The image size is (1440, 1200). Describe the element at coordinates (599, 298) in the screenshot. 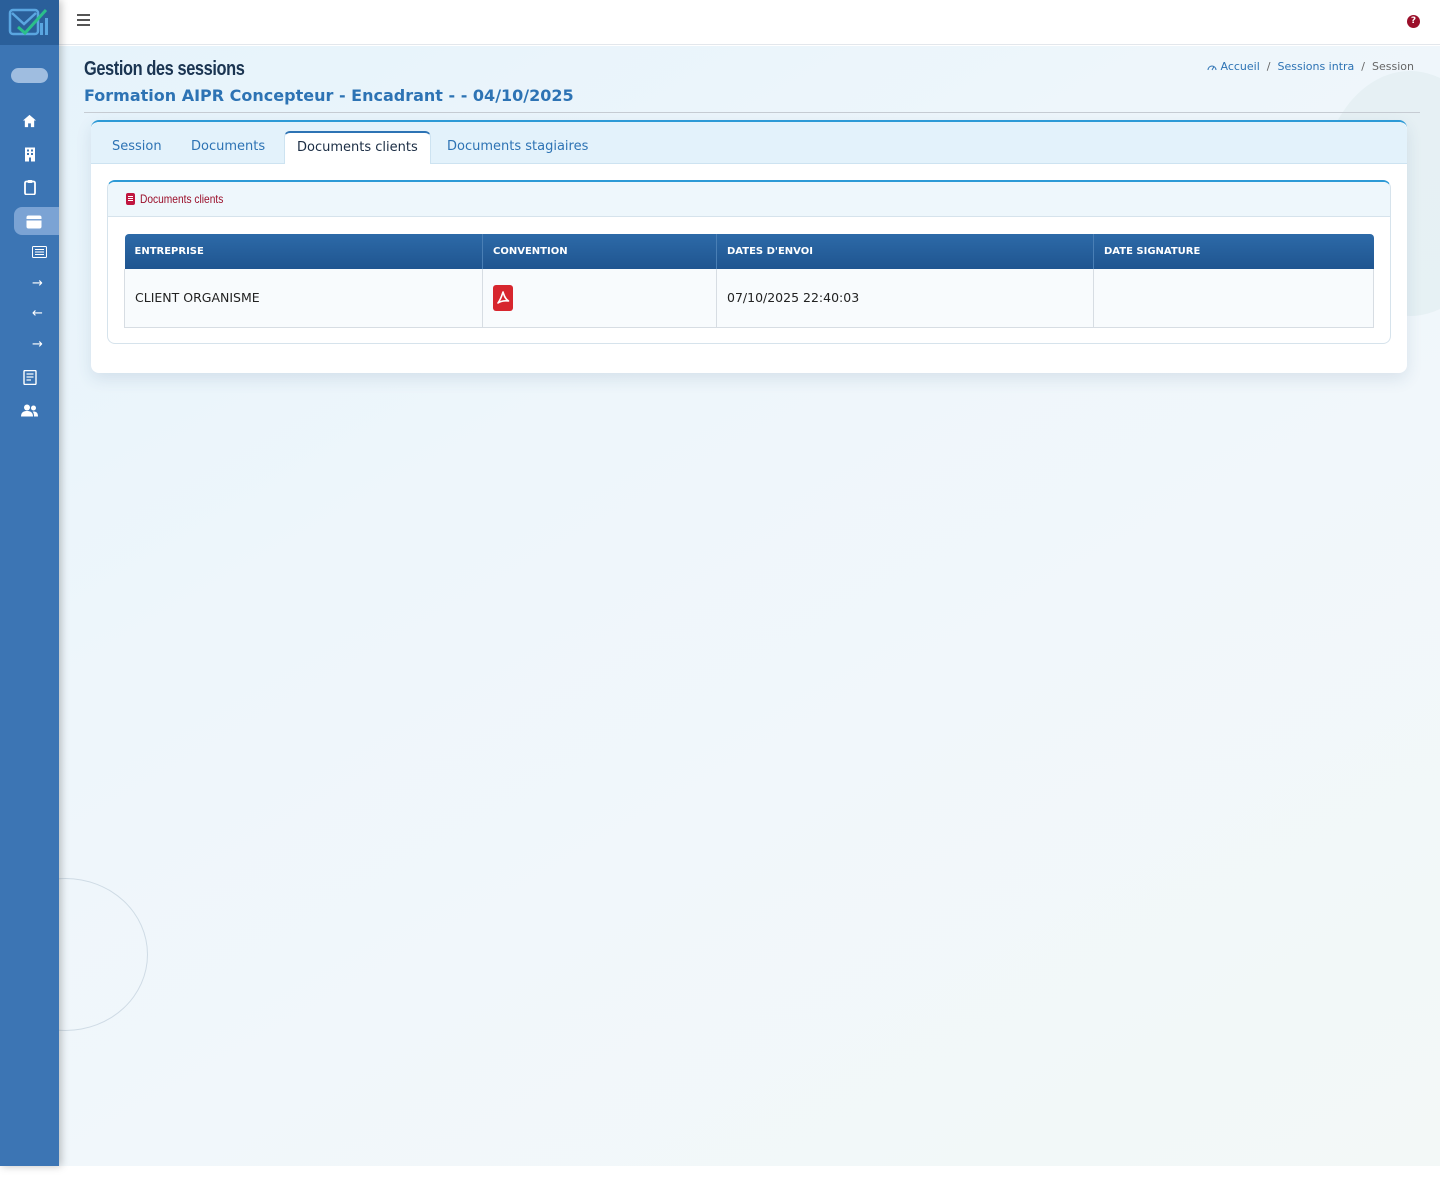

I see `cell-convention` at that location.